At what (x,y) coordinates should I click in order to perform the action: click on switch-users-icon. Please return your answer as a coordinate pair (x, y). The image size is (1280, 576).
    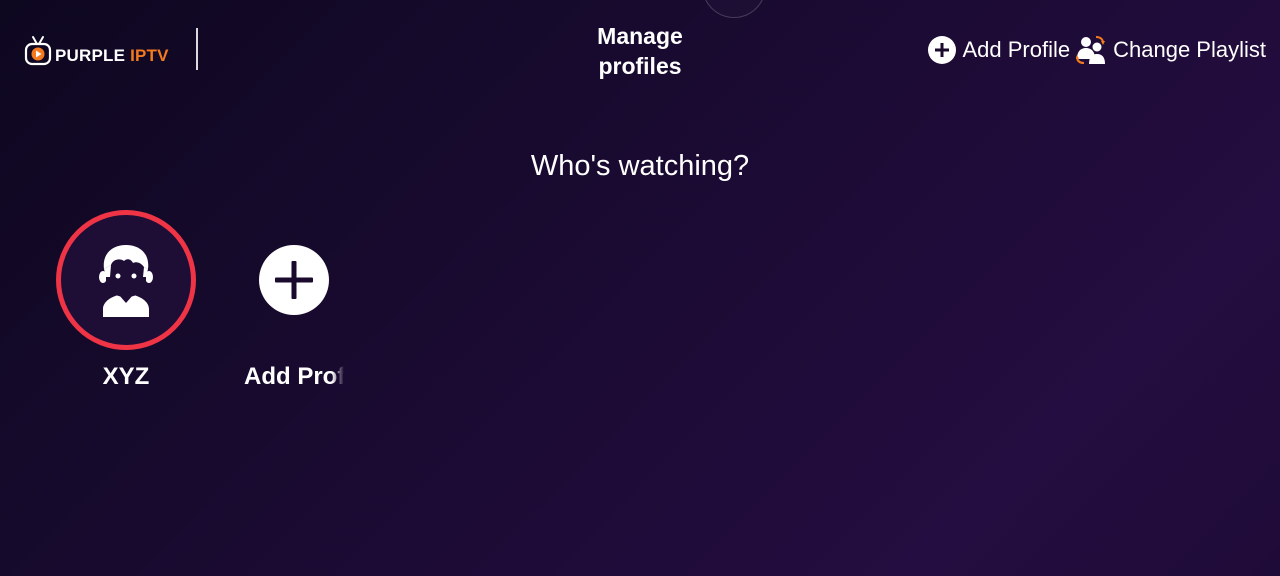
    Looking at the image, I should click on (1091, 50).